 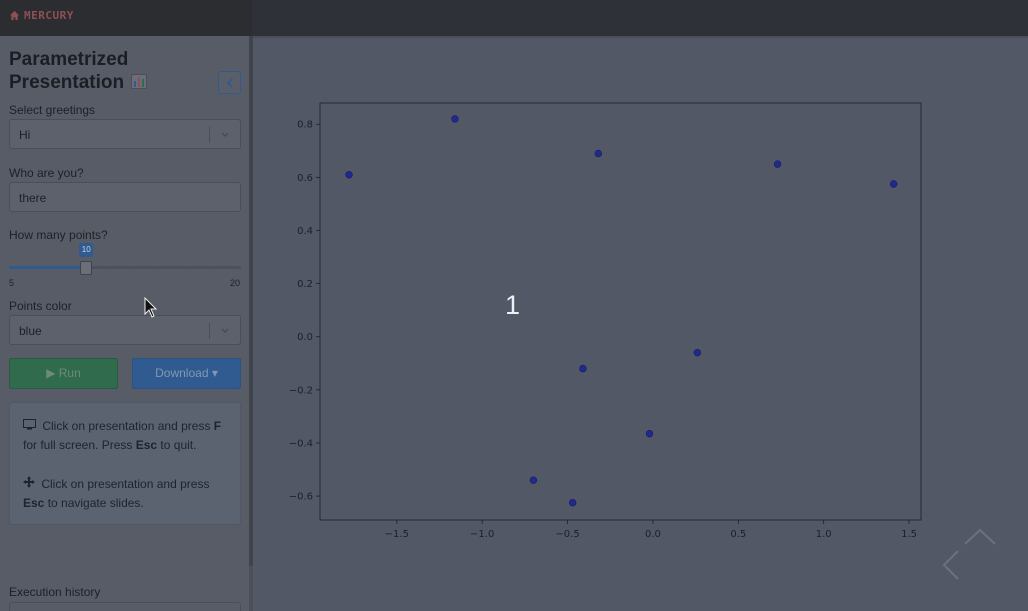 What do you see at coordinates (738, 534) in the screenshot?
I see `x-tick-label: 0.5` at bounding box center [738, 534].